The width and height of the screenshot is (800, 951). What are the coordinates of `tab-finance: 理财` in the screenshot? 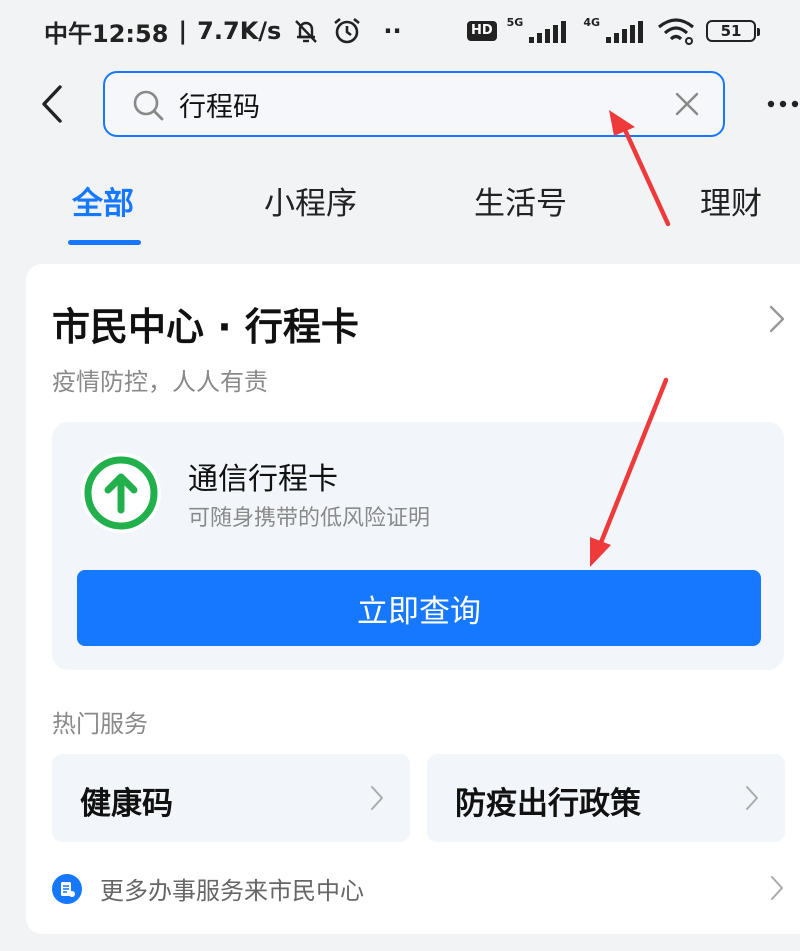 It's located at (731, 200).